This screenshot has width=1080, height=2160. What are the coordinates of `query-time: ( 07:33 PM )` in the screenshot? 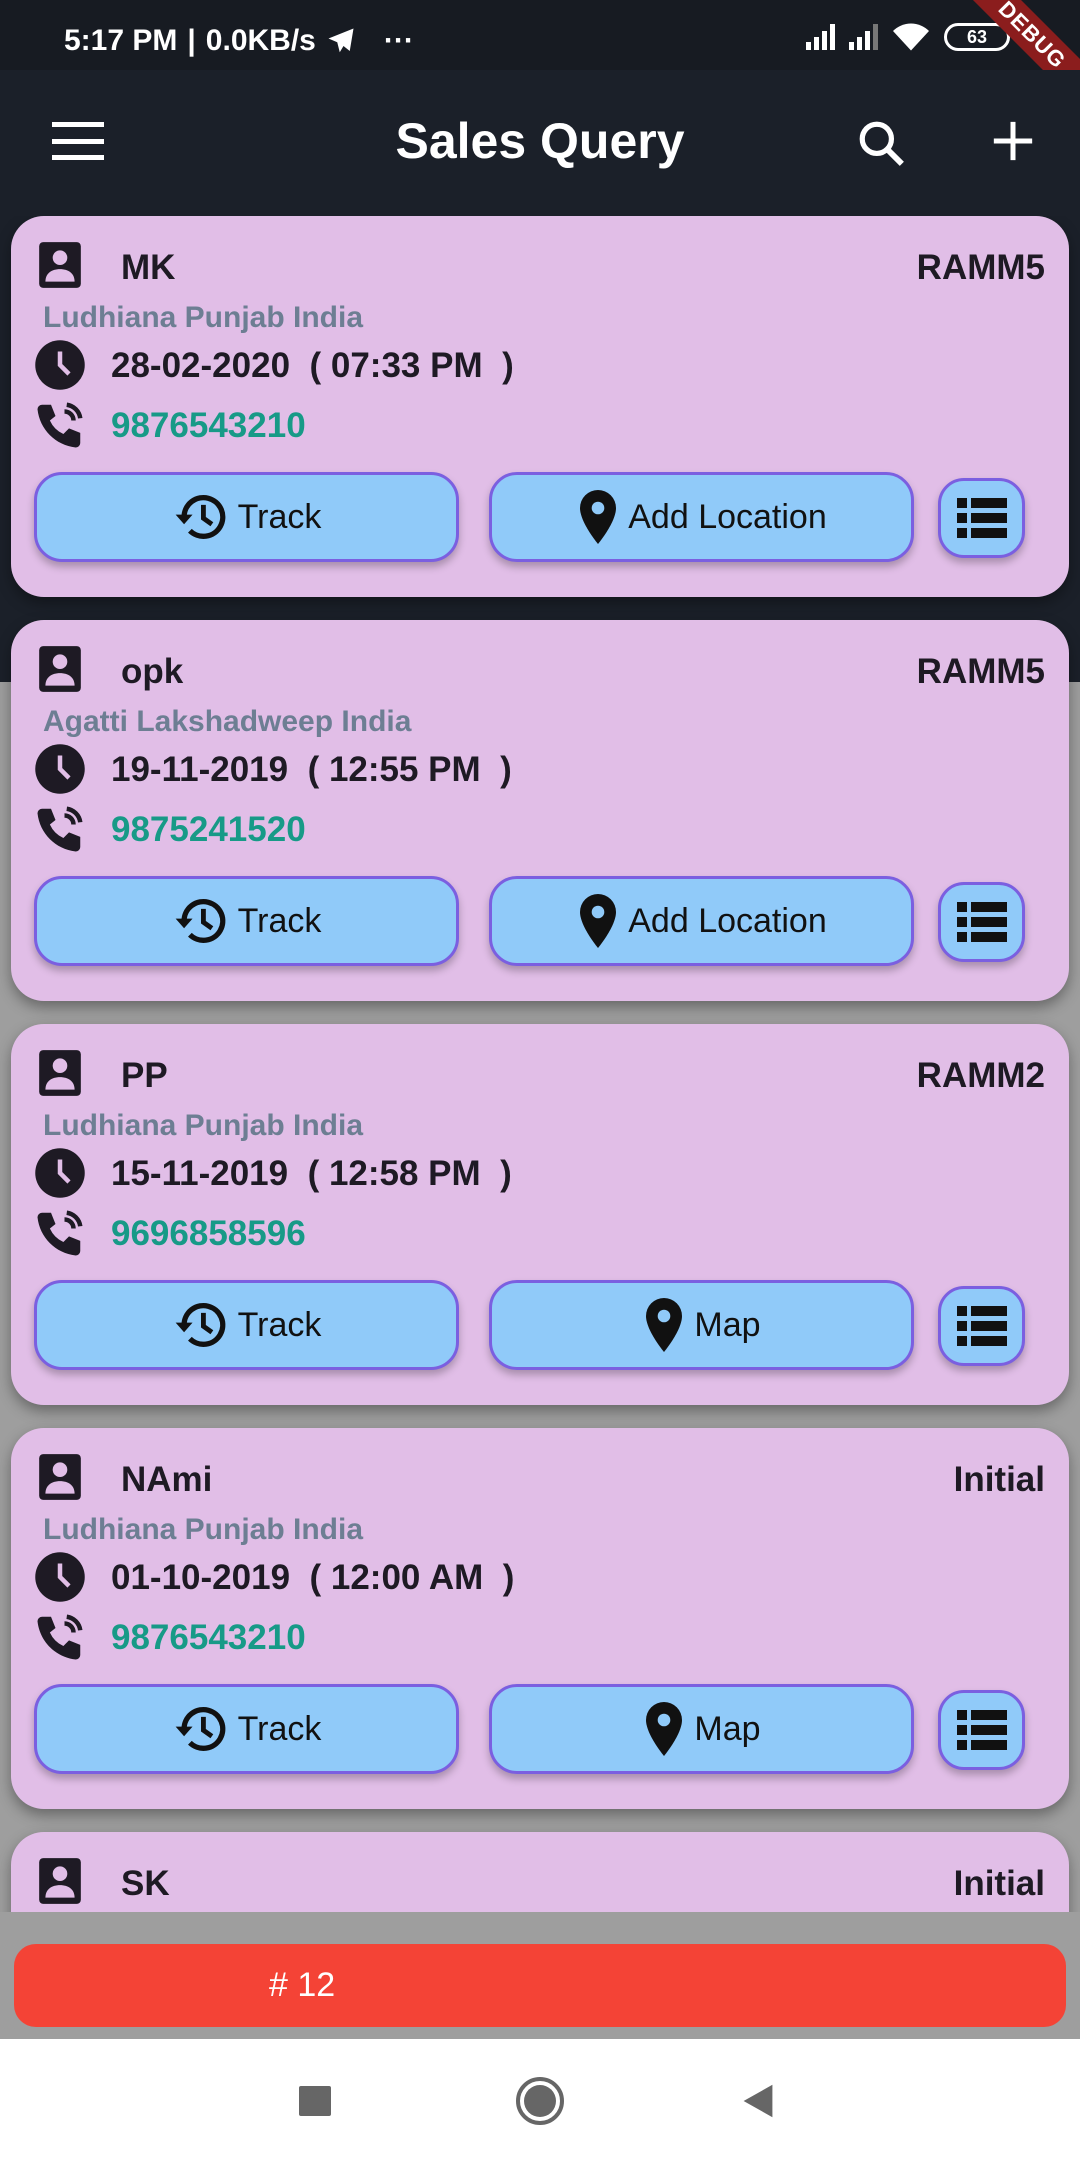 It's located at (411, 365).